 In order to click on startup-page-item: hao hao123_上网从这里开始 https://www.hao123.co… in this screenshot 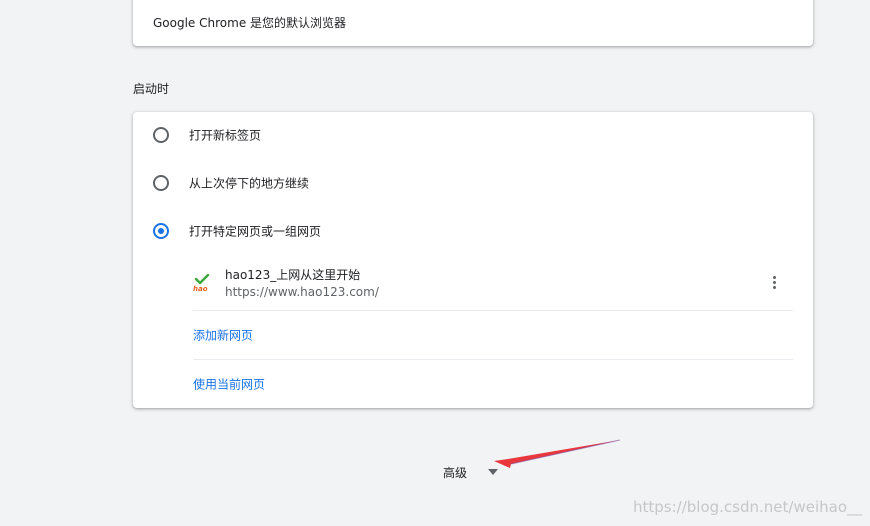, I will do `click(493, 285)`.